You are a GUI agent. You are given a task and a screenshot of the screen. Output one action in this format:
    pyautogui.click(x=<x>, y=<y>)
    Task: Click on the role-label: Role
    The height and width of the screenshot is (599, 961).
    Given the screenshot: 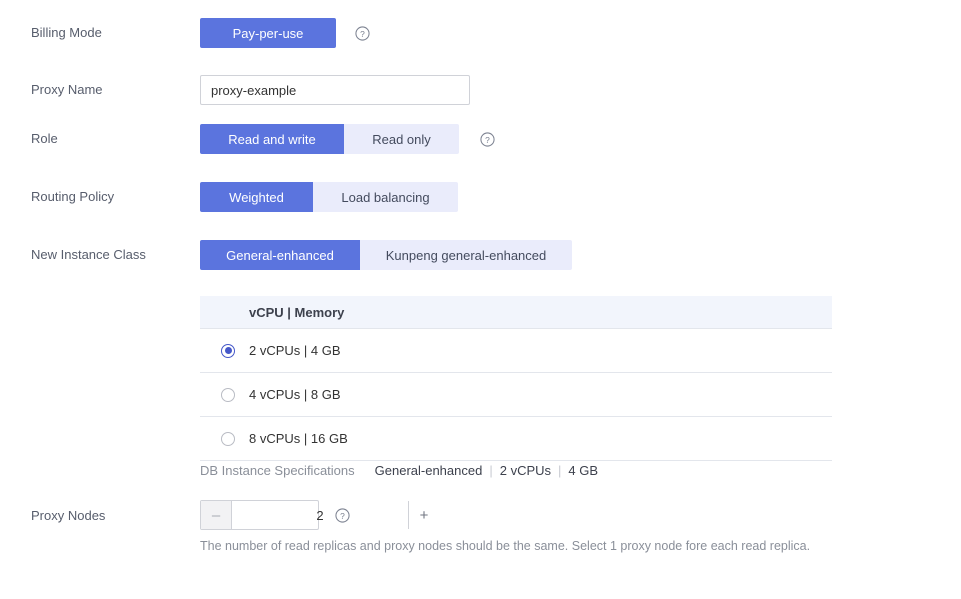 What is the action you would take?
    pyautogui.click(x=44, y=138)
    